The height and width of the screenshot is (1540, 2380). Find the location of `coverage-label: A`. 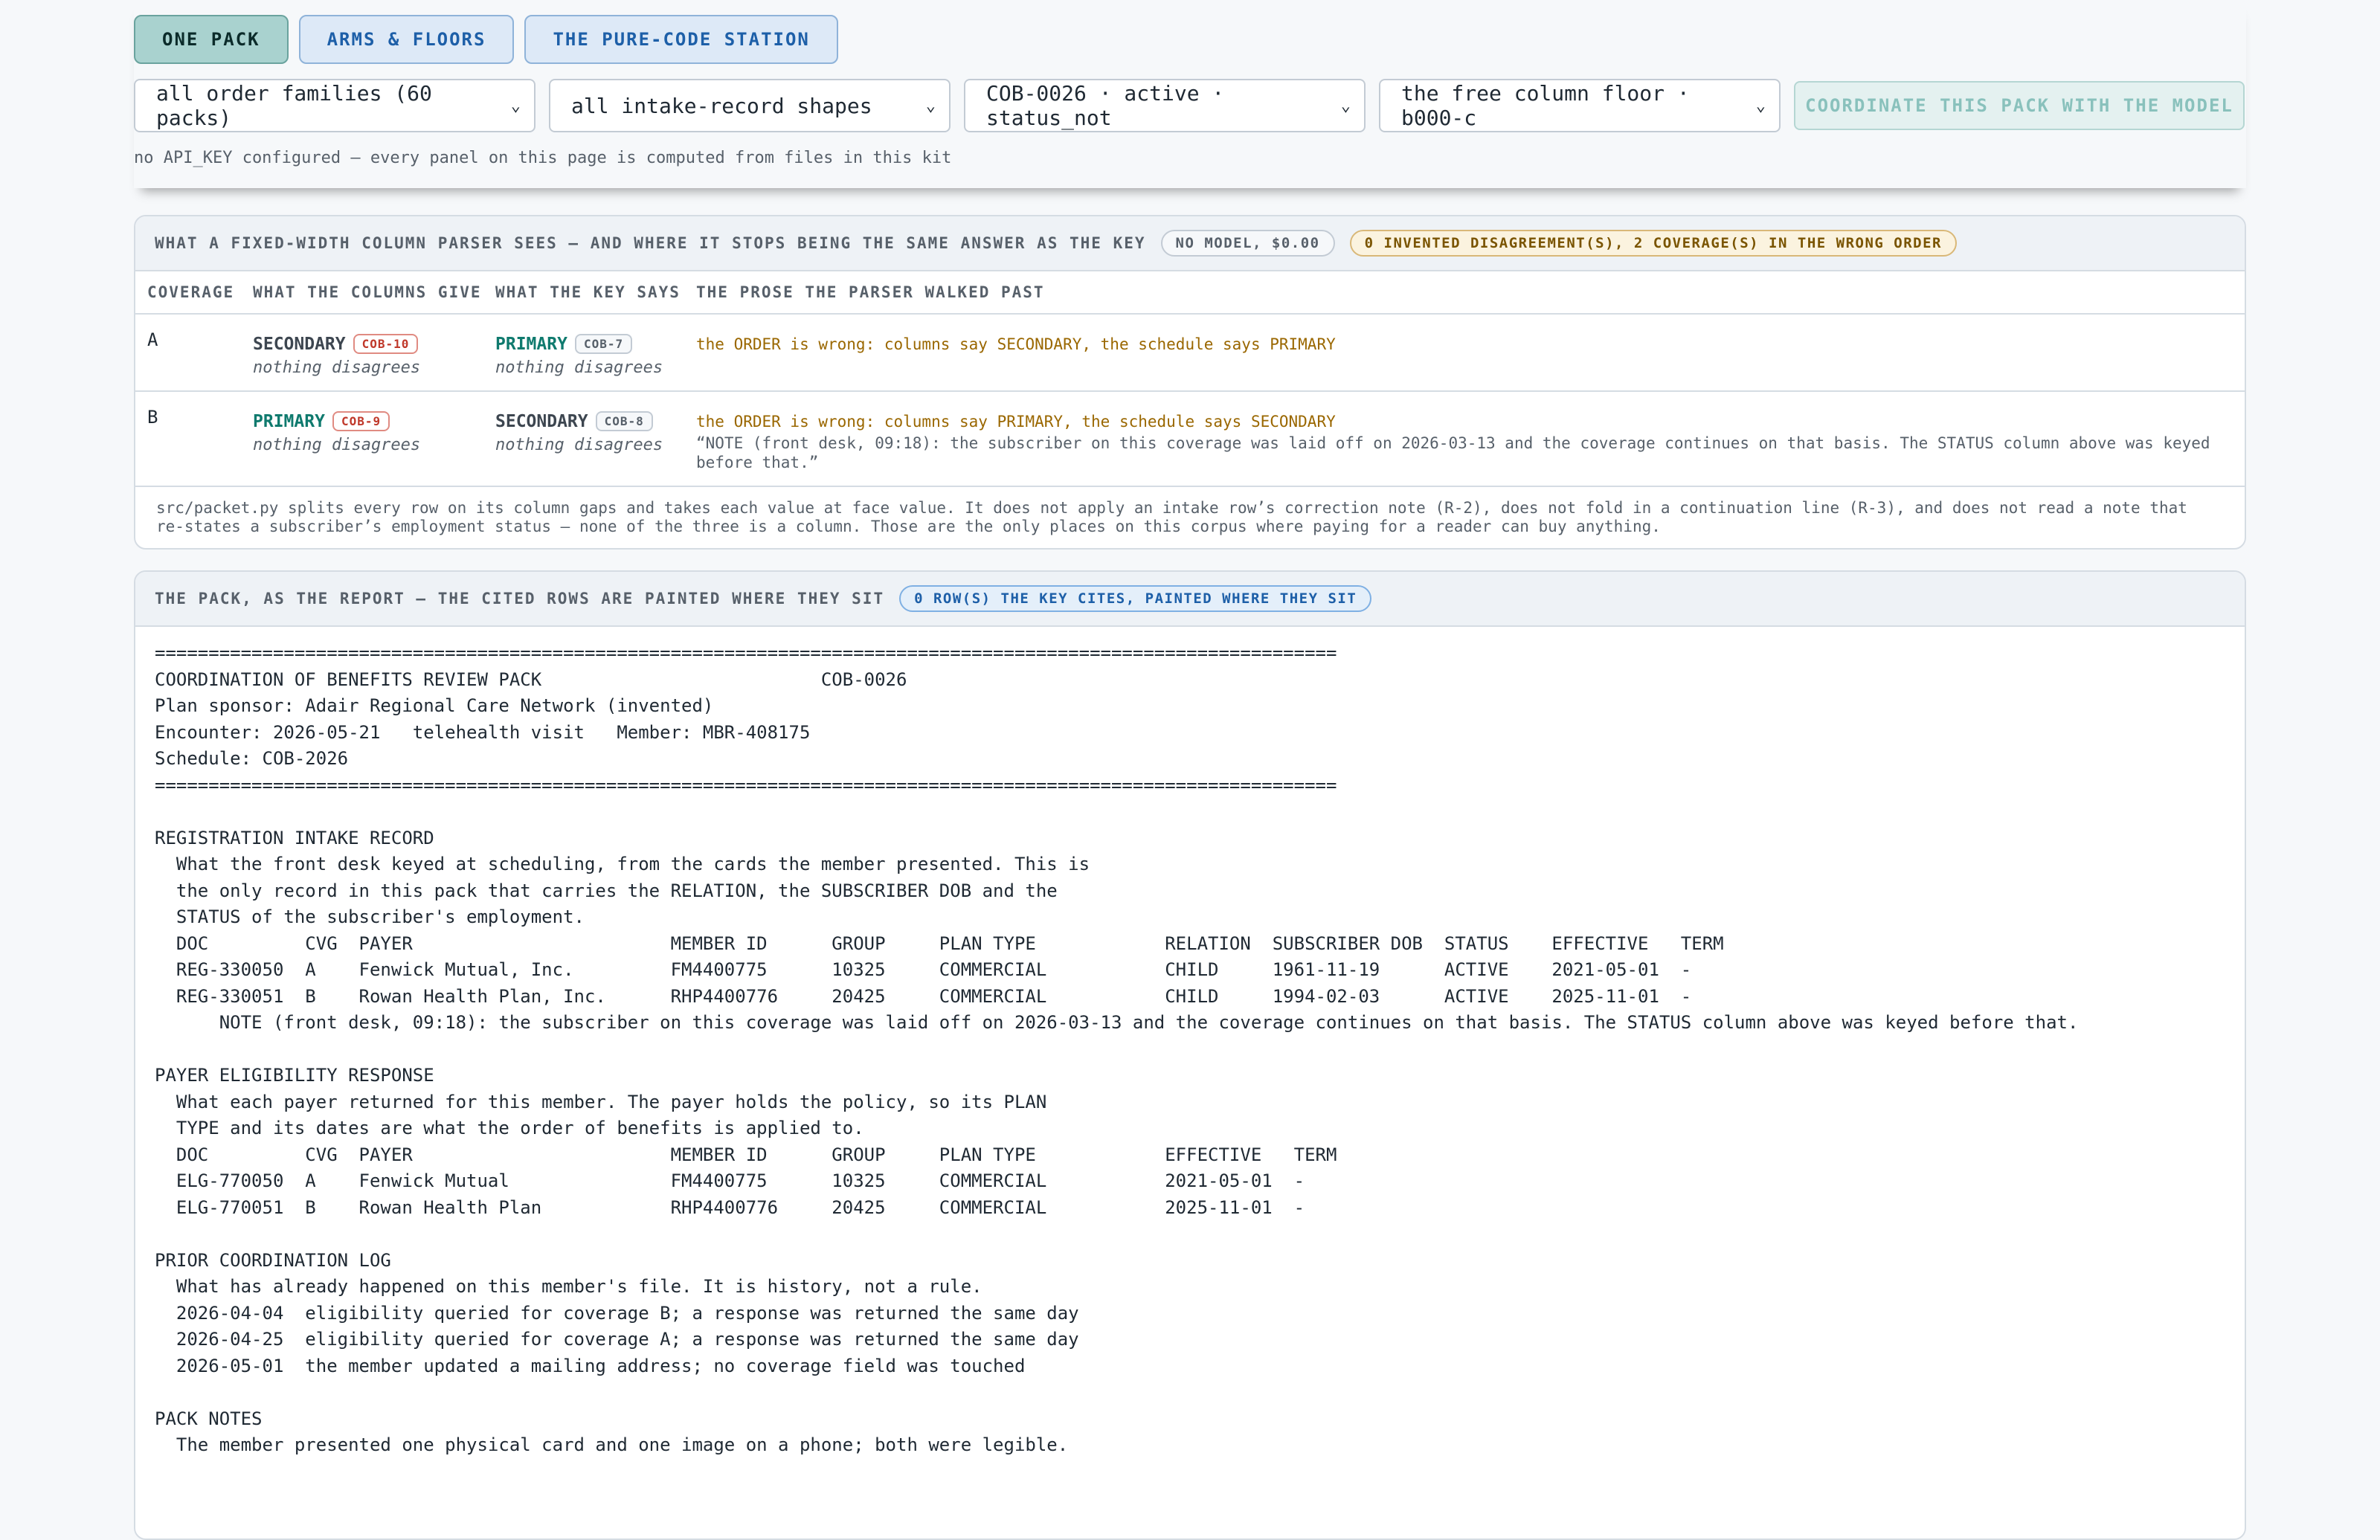

coverage-label: A is located at coordinates (152, 339).